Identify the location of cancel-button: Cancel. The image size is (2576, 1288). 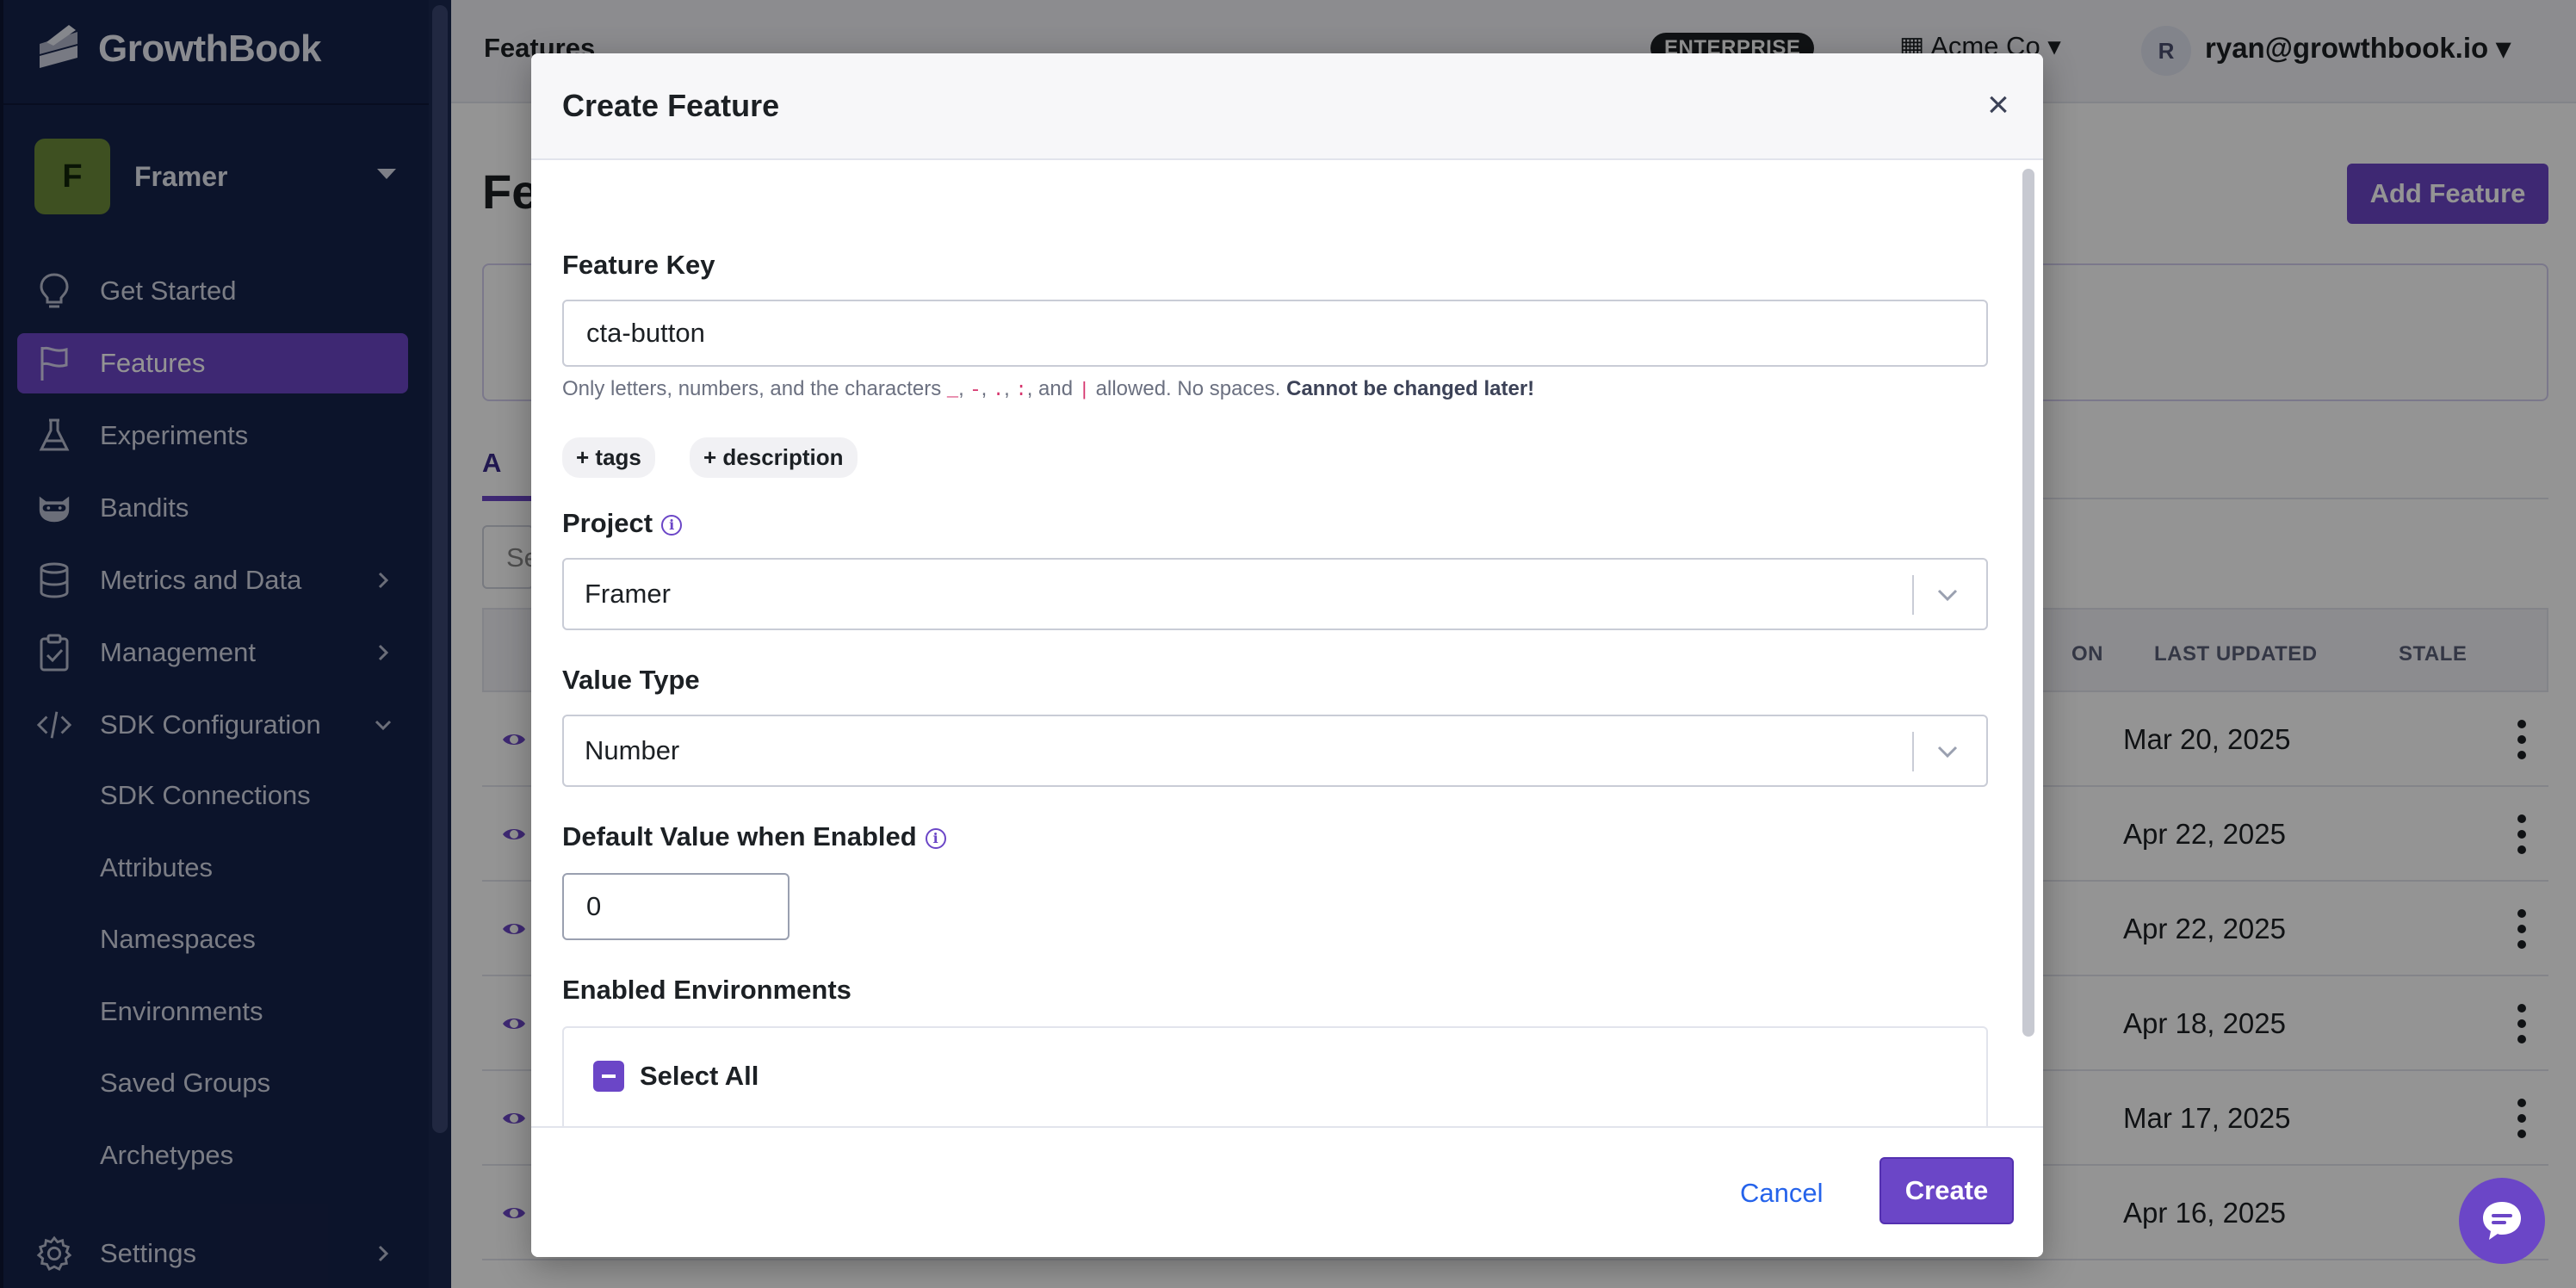
(1782, 1193).